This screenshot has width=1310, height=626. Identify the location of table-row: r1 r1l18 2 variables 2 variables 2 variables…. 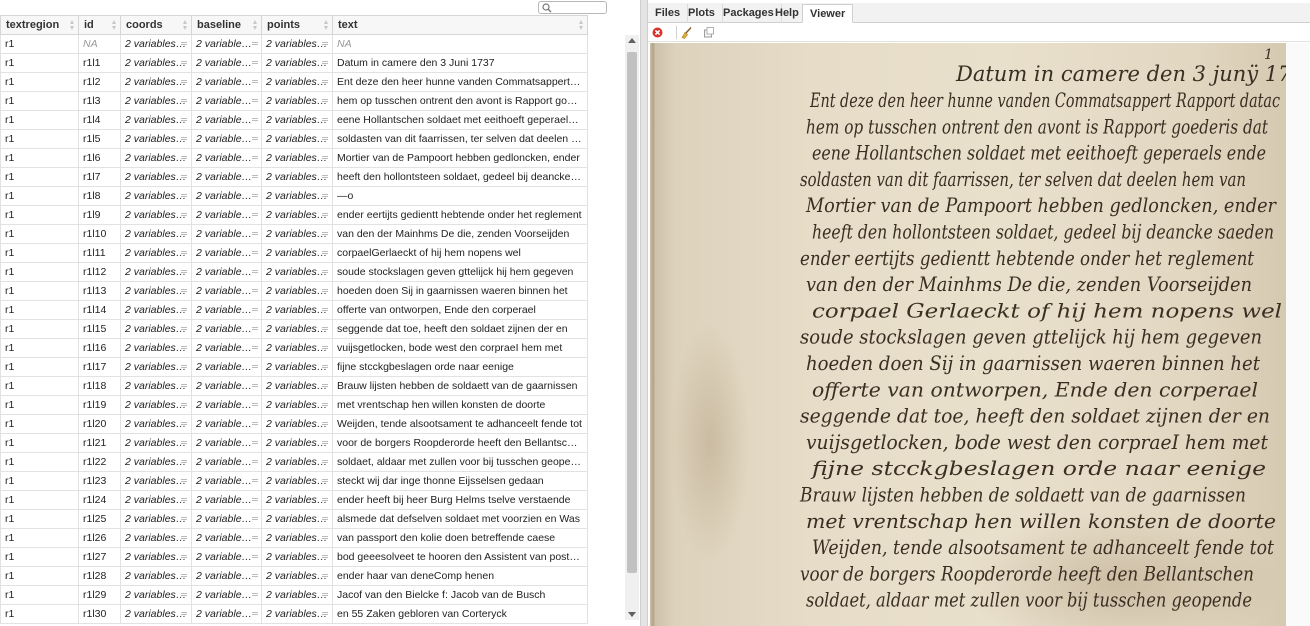
(294, 386).